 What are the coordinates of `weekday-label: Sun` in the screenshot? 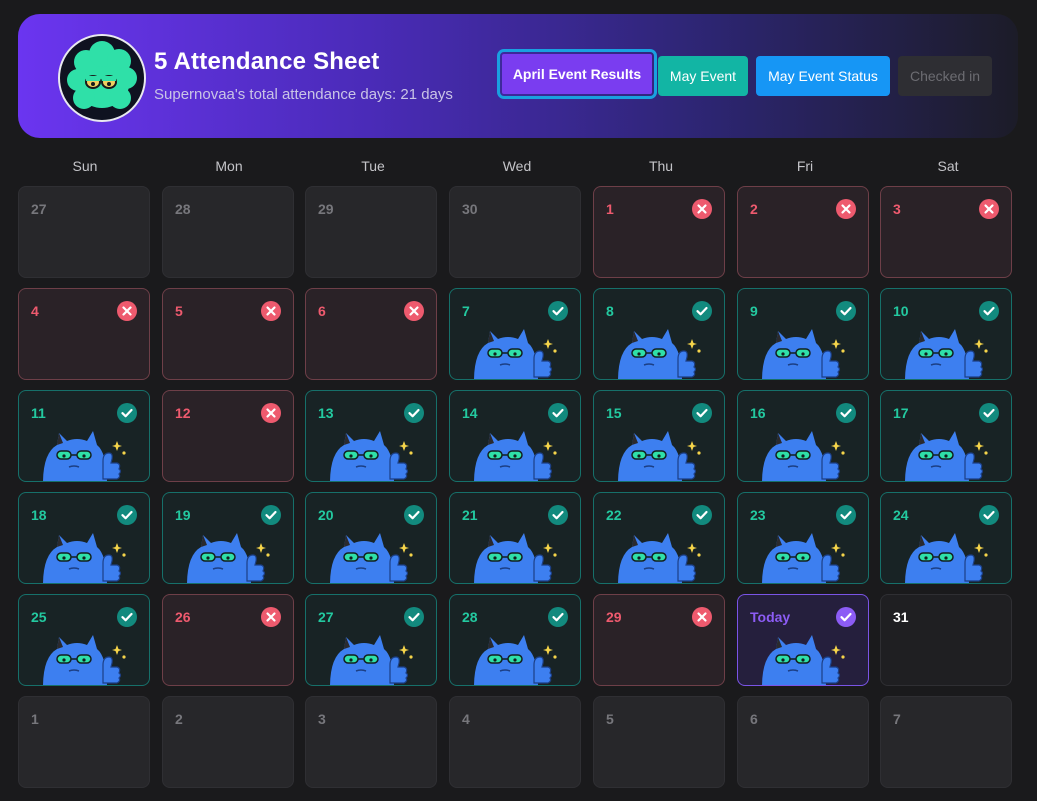 It's located at (85, 166).